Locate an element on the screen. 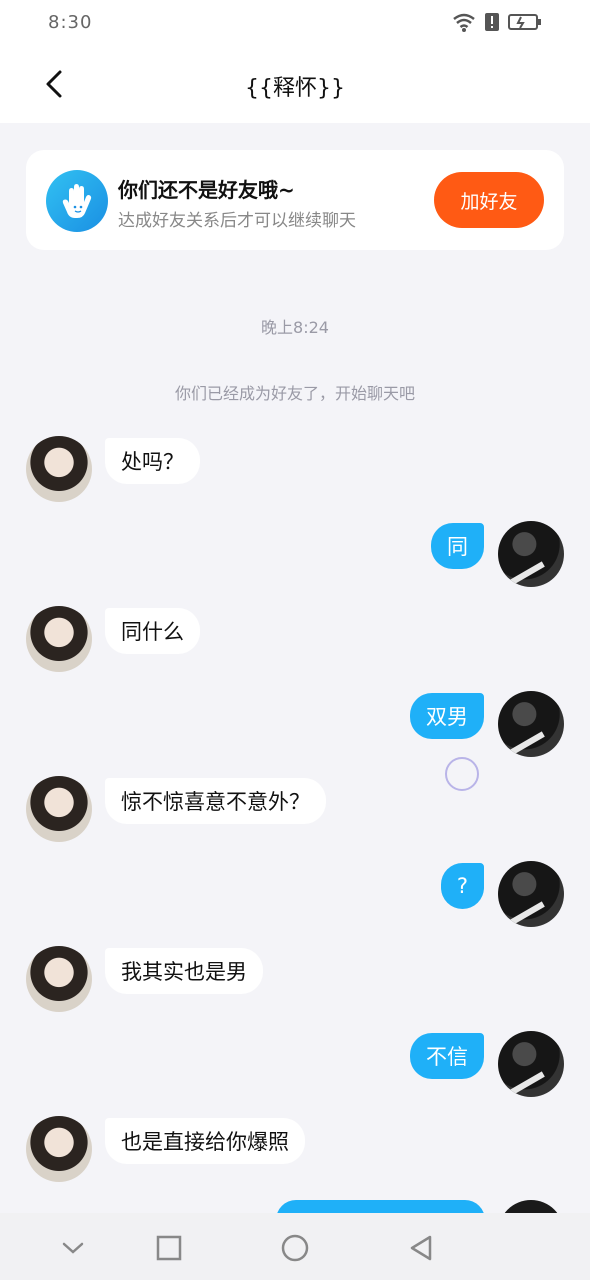  nav-recent-button is located at coordinates (169, 1248).